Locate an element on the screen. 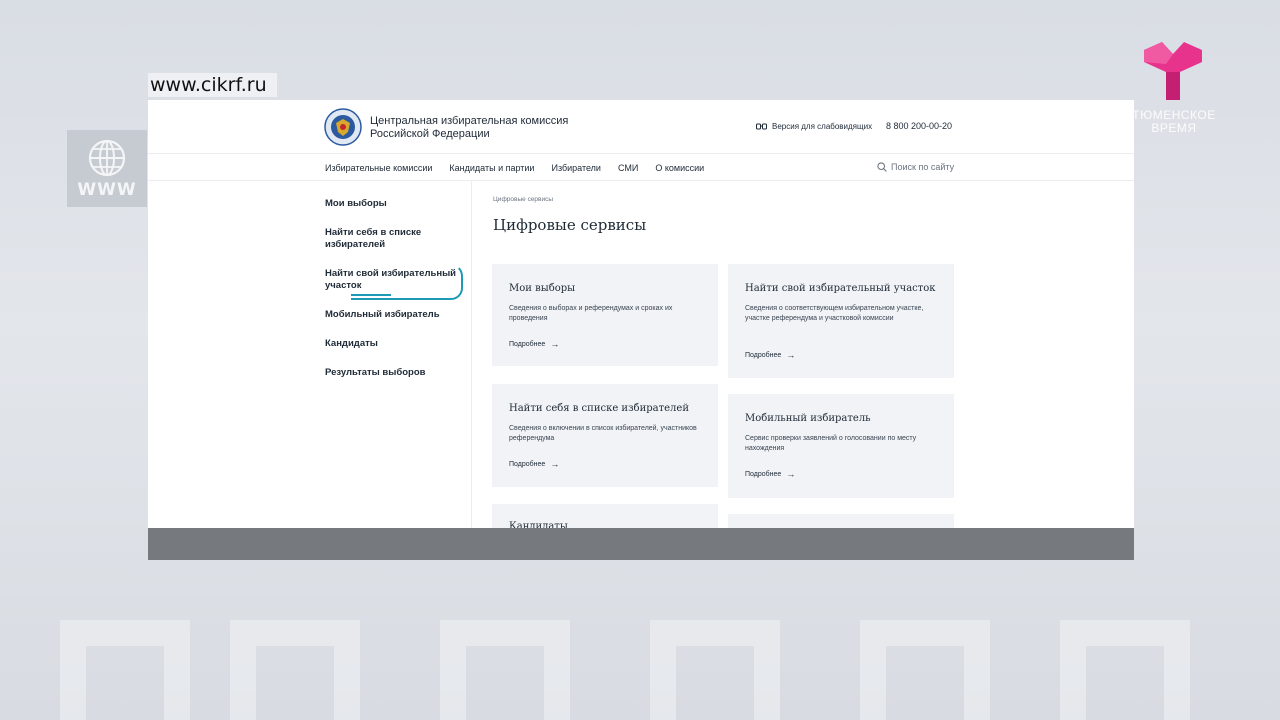 The width and height of the screenshot is (1280, 720). www-badge: WWW is located at coordinates (107, 168).